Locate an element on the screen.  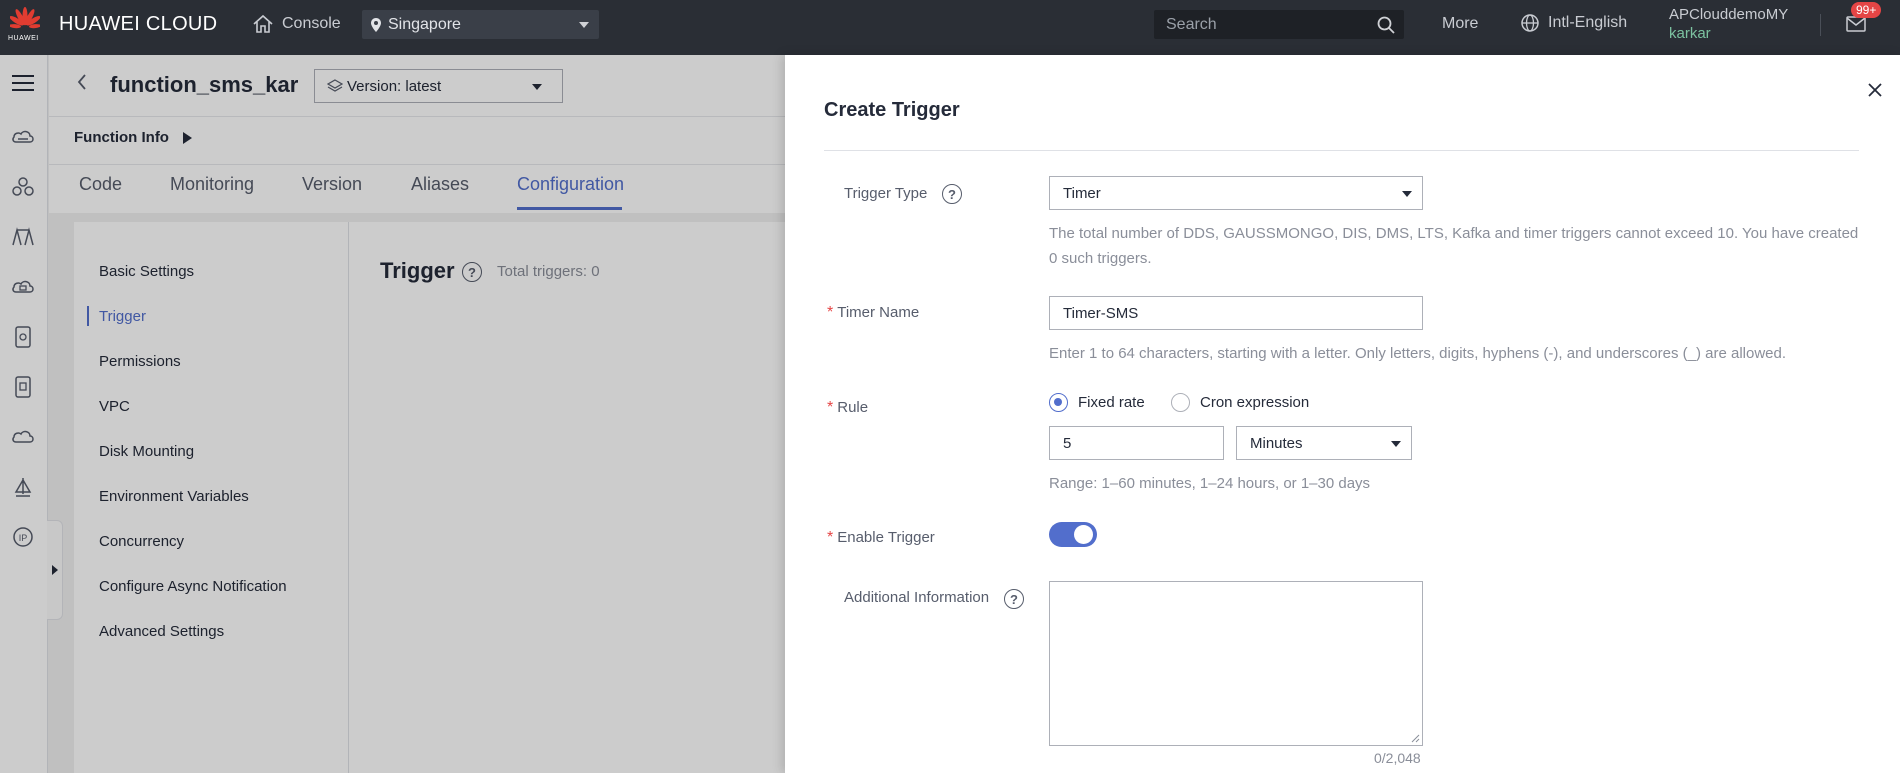
toggle-knob is located at coordinates (1083, 534).